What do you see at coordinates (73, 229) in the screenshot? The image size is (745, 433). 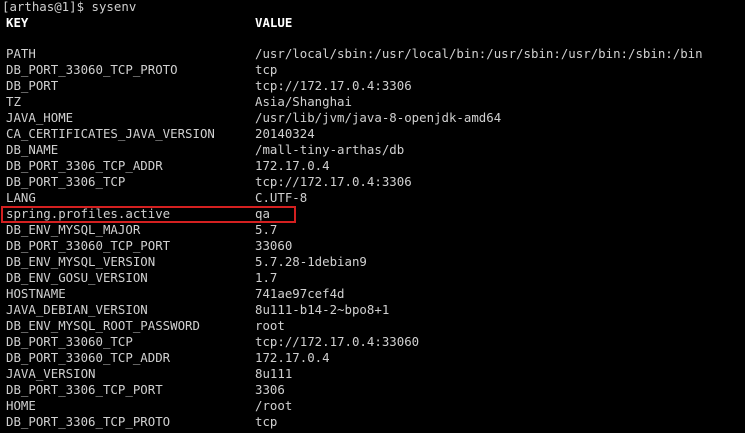 I see `env-key: DB_ENV_MYSQL_MAJOR` at bounding box center [73, 229].